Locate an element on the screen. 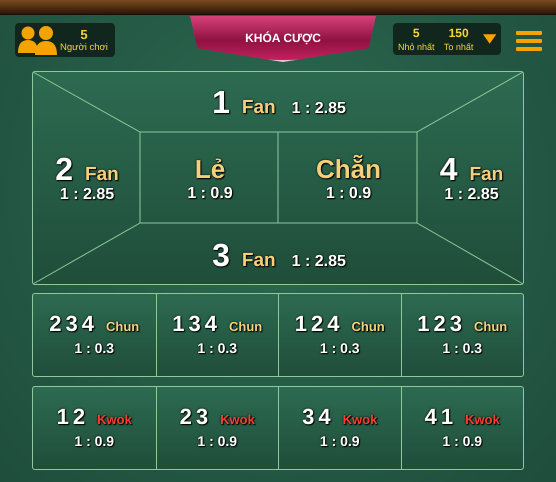 Image resolution: width=556 pixels, height=482 pixels. players-icon is located at coordinates (38, 40).